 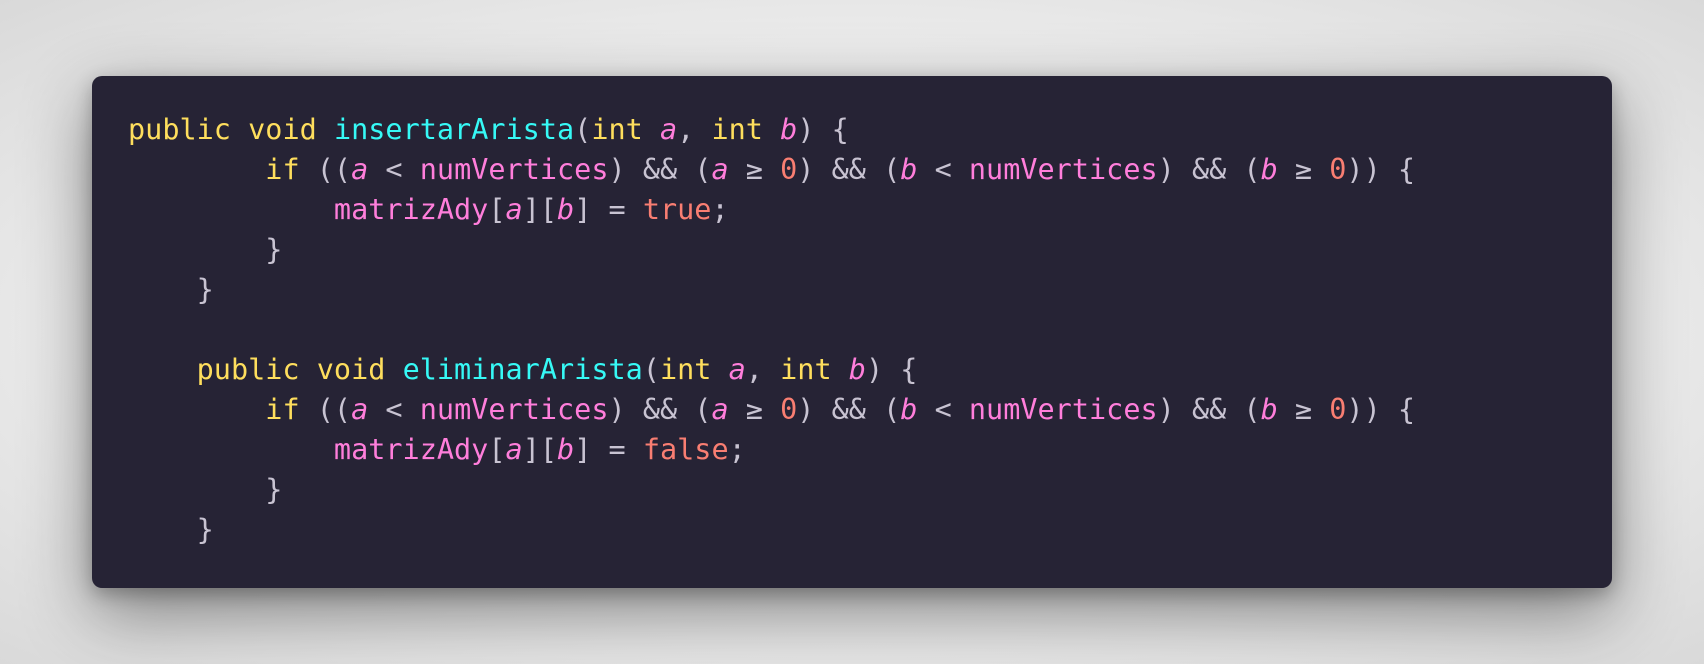 What do you see at coordinates (870, 210) in the screenshot?
I see `code-line: matrizAdy[a][b] = true;` at bounding box center [870, 210].